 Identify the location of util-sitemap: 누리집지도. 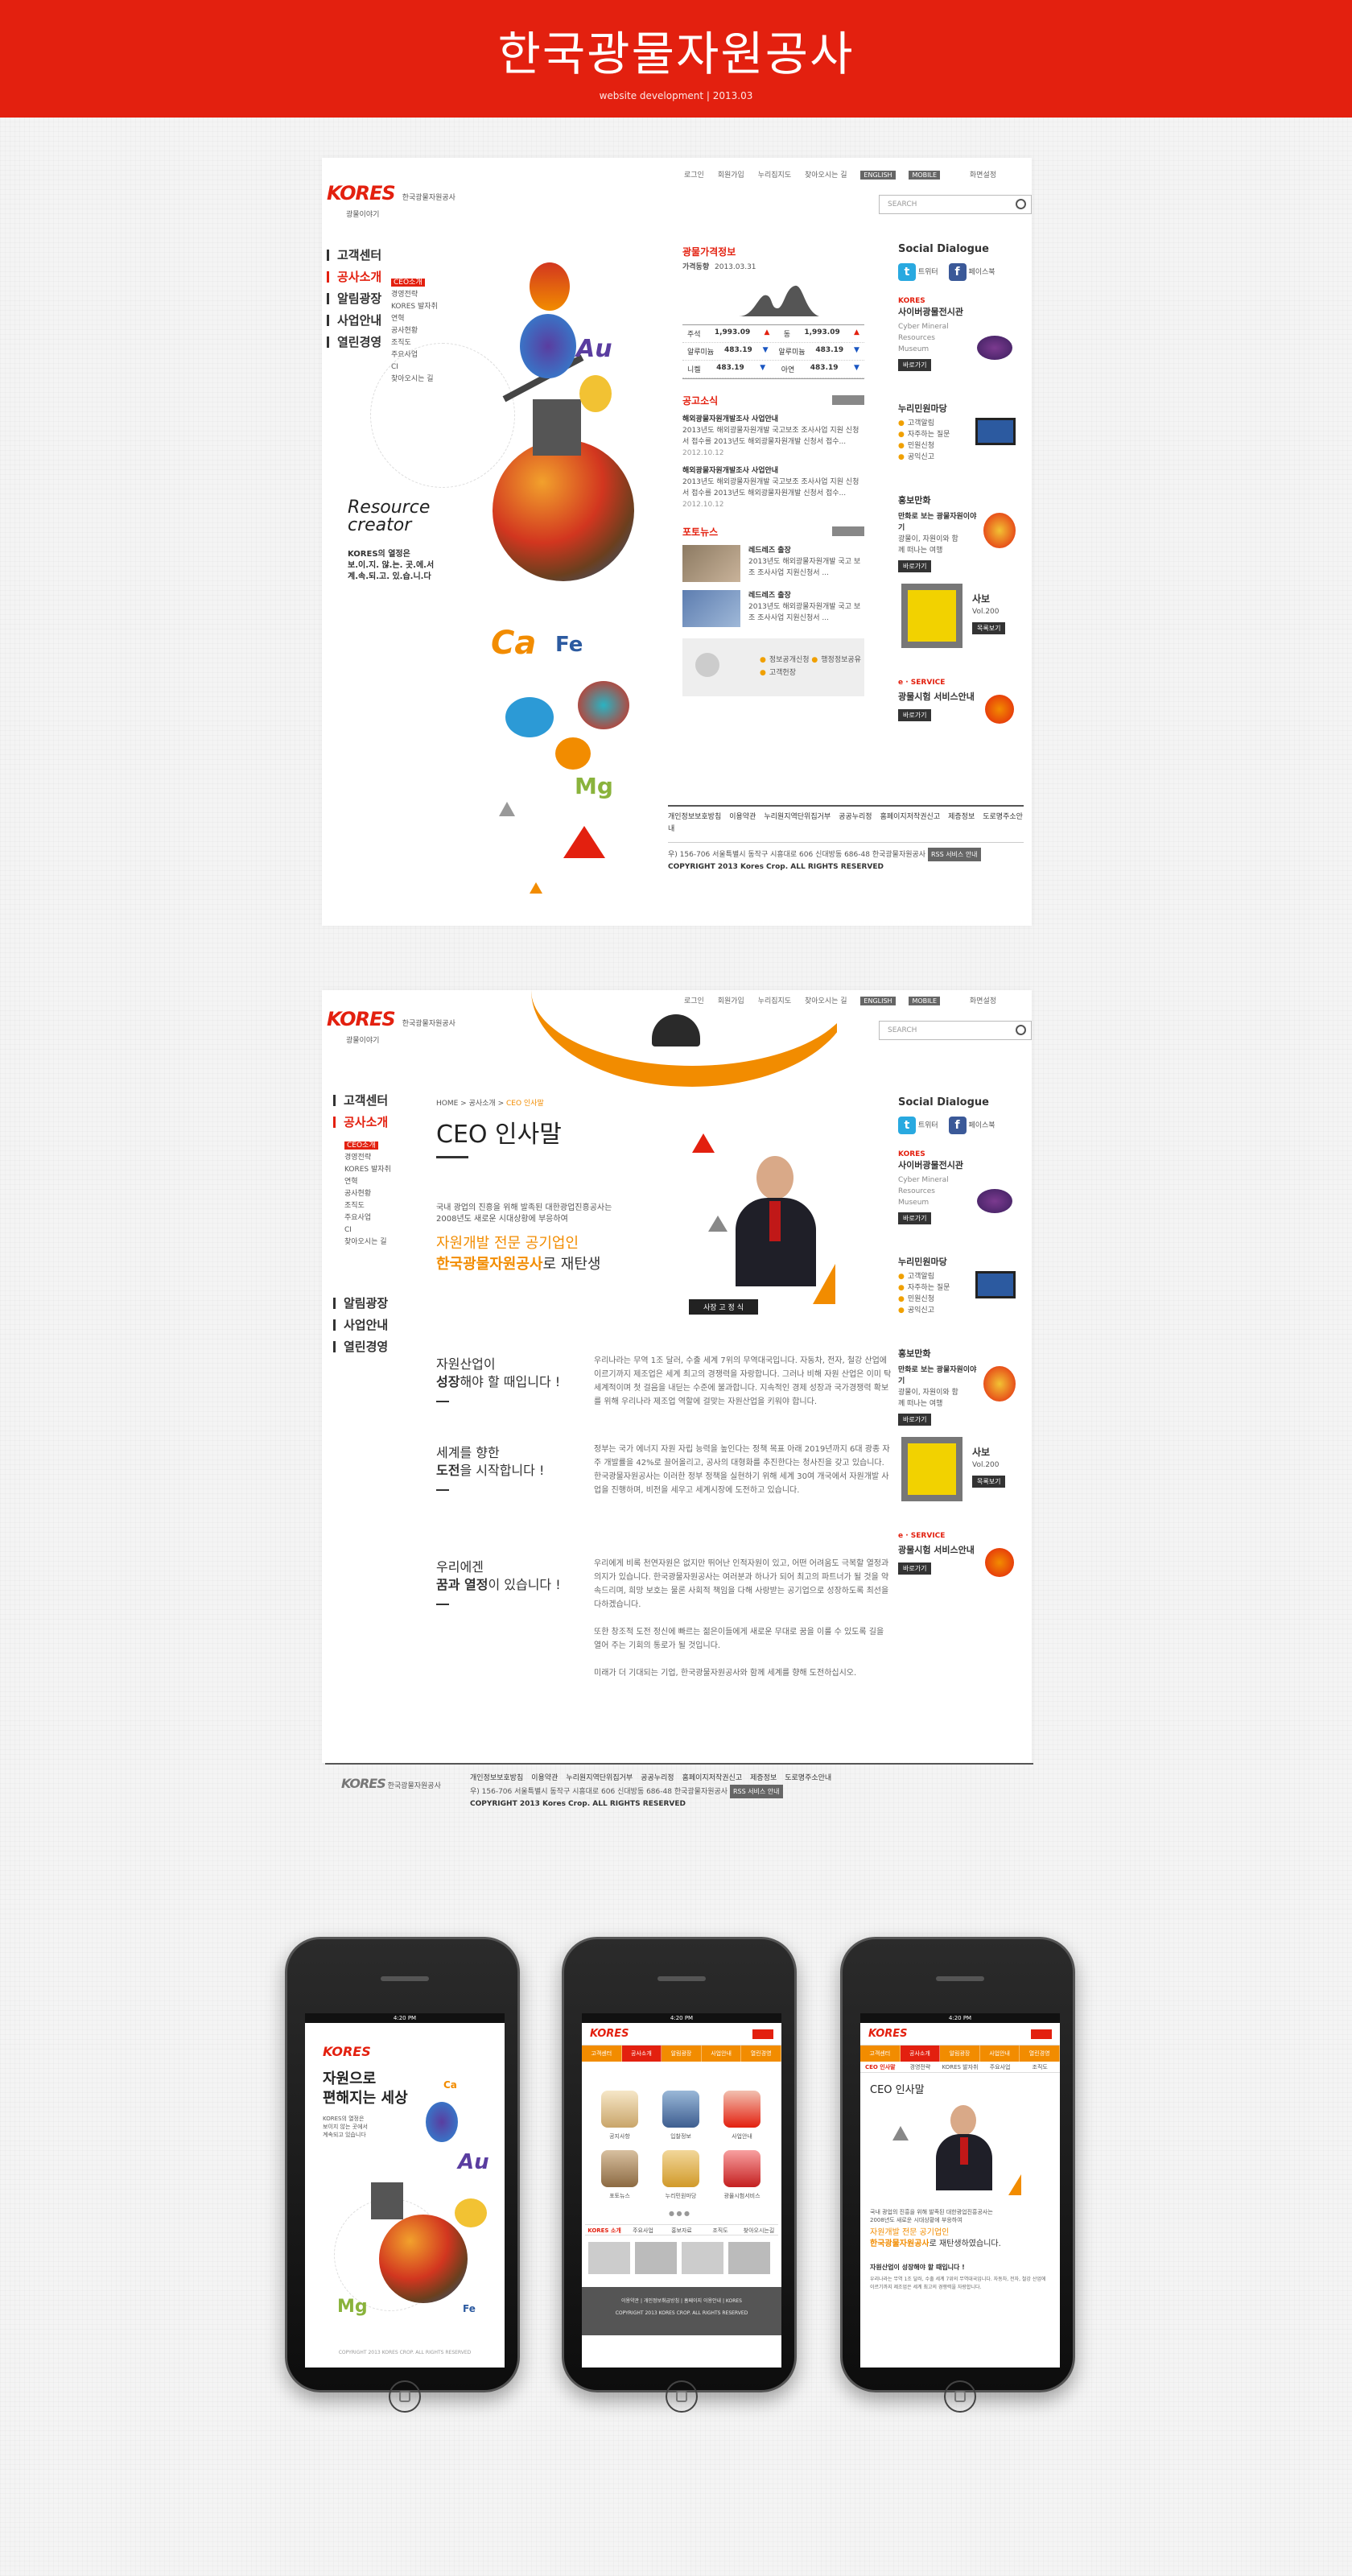
(774, 175).